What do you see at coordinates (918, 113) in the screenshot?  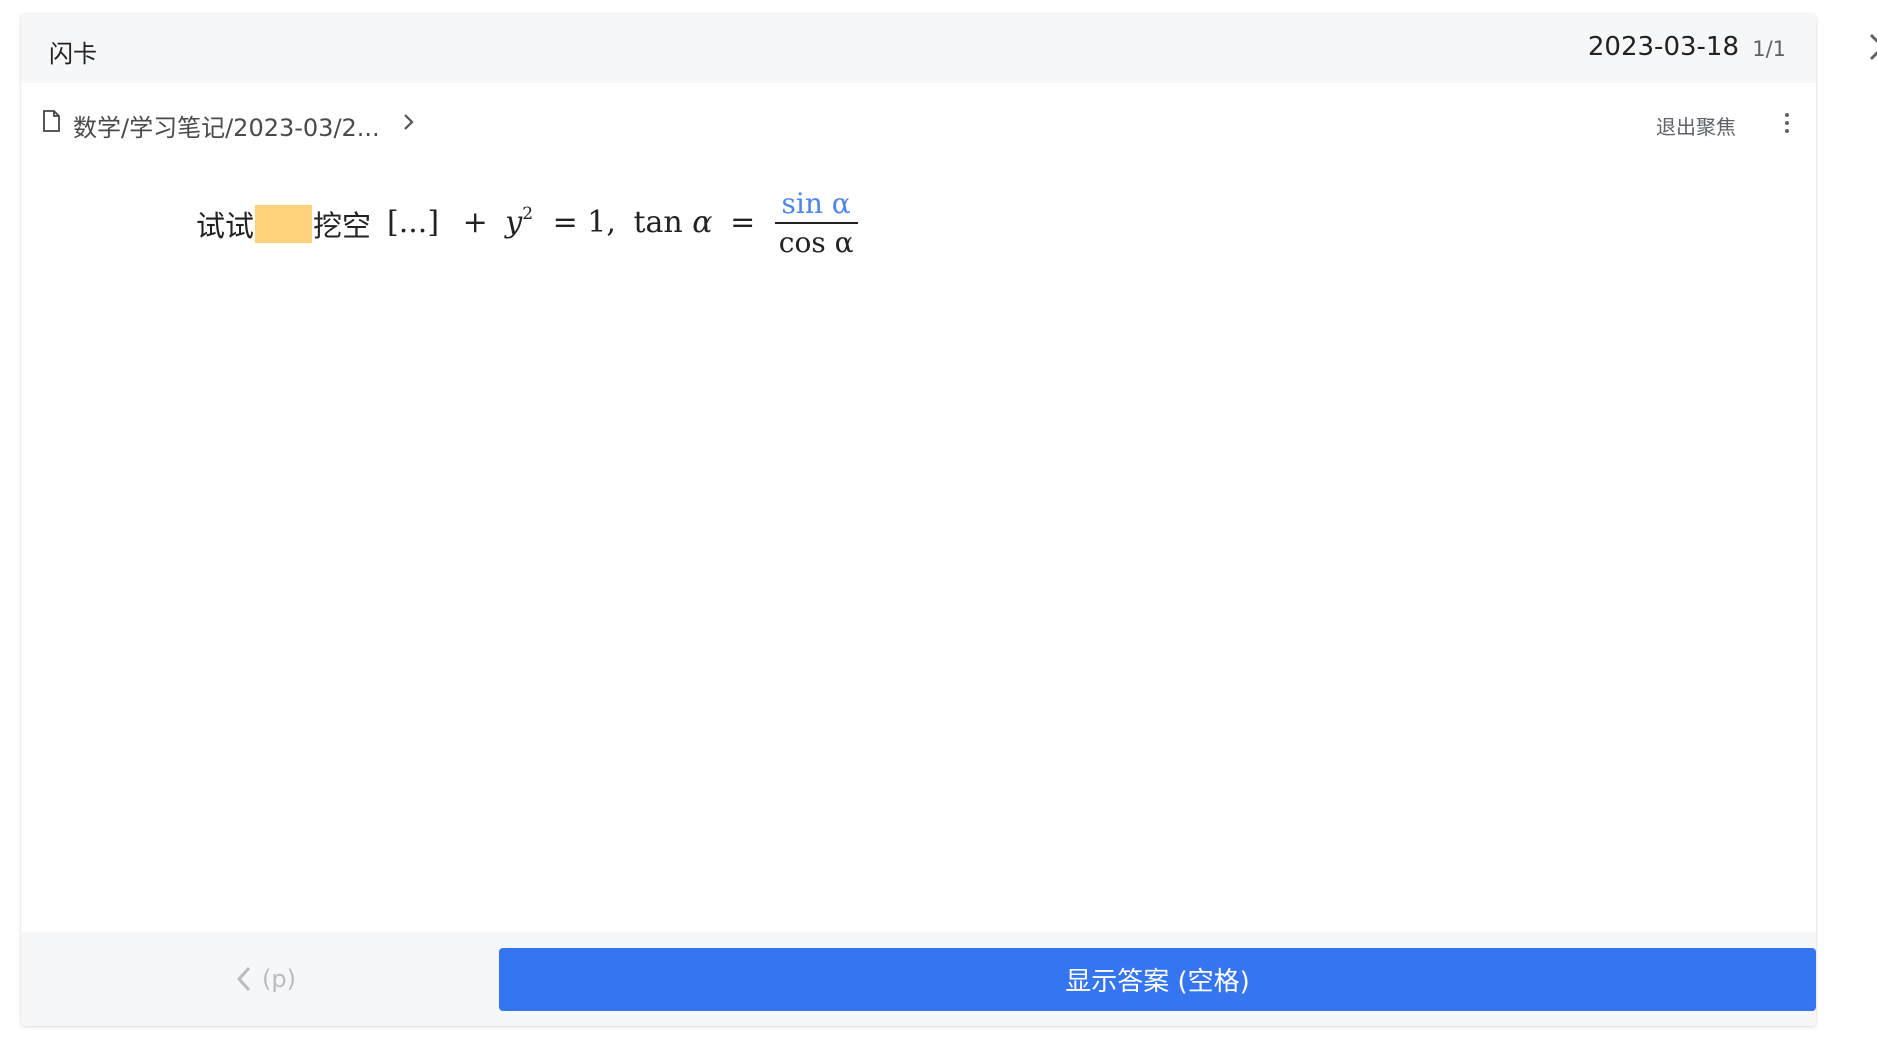 I see `breadcrumb-bar: 数学/学习笔记/2023-03/2... 退出聚焦` at bounding box center [918, 113].